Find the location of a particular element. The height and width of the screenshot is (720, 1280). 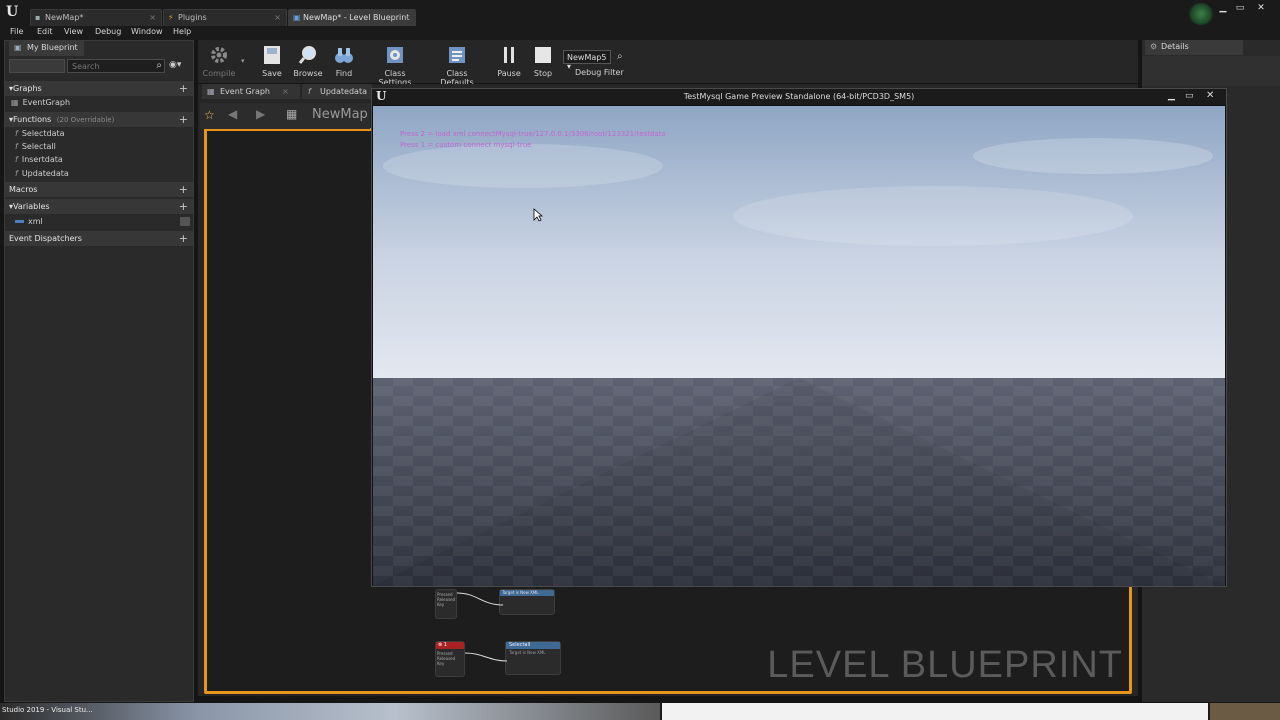

taskbar-window-preview is located at coordinates (935, 711).